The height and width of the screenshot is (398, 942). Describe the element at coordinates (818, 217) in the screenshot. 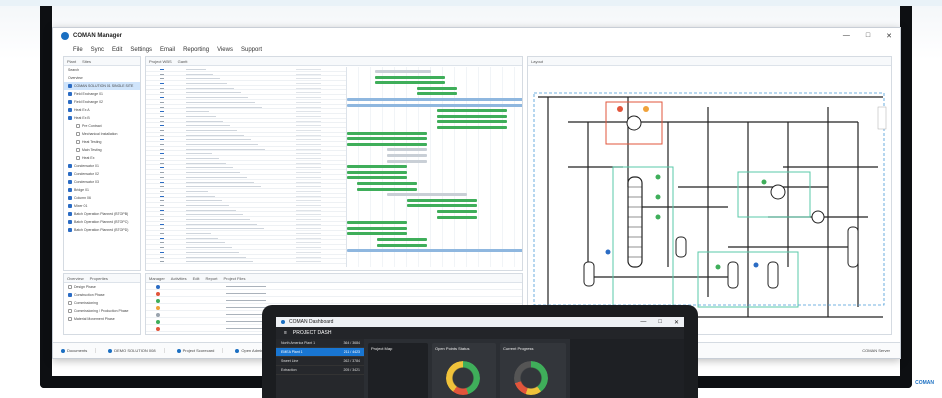

I see `exchanger-far-right` at that location.